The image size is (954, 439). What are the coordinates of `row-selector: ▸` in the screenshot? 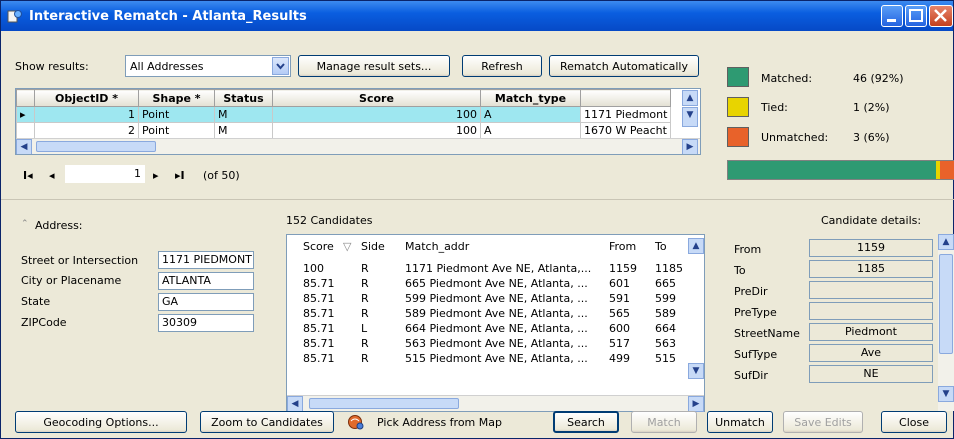 It's located at (25, 114).